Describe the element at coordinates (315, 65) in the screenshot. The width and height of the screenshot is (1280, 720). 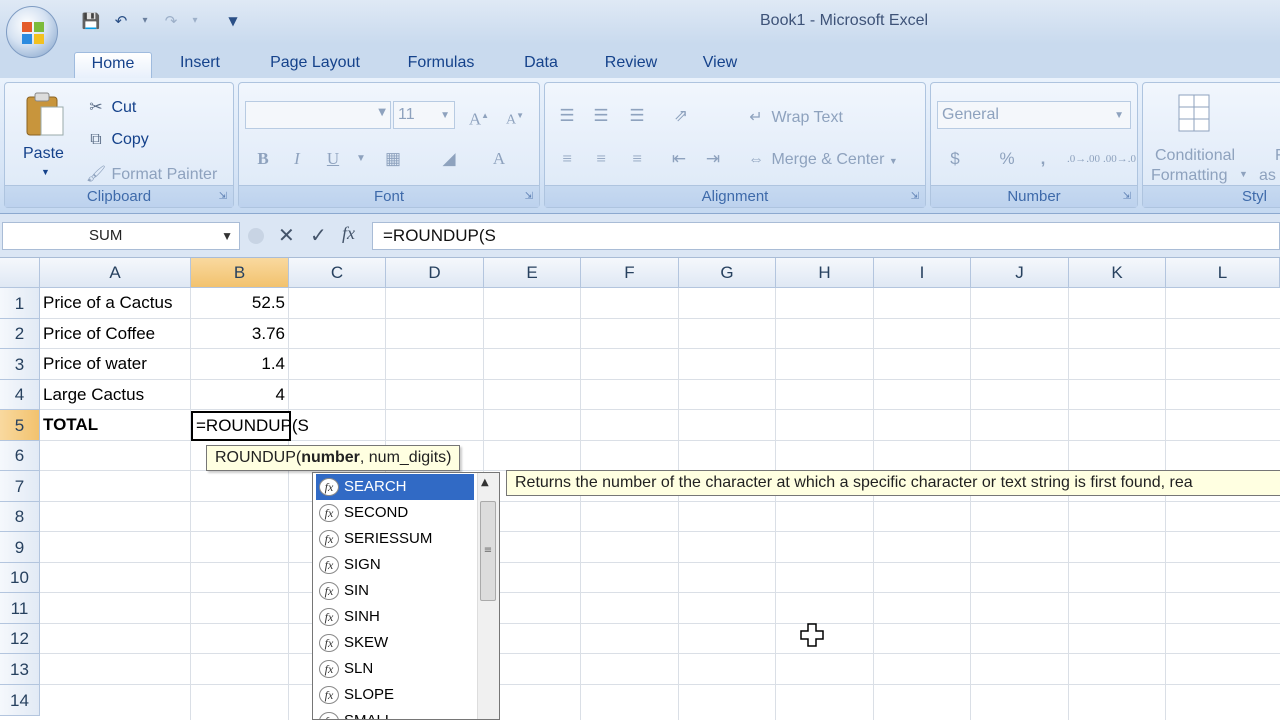
I see `tab-page-layout: Page Layout` at that location.